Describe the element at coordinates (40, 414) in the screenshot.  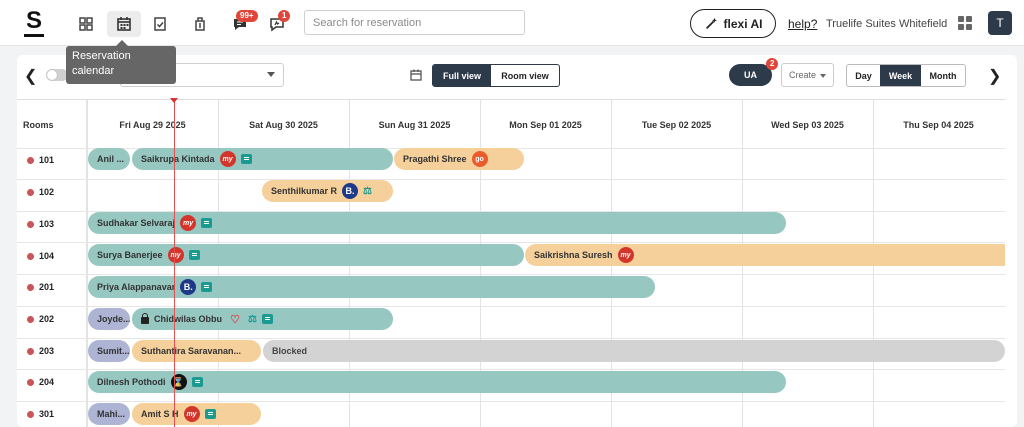
I see `room-label-301: 301` at that location.